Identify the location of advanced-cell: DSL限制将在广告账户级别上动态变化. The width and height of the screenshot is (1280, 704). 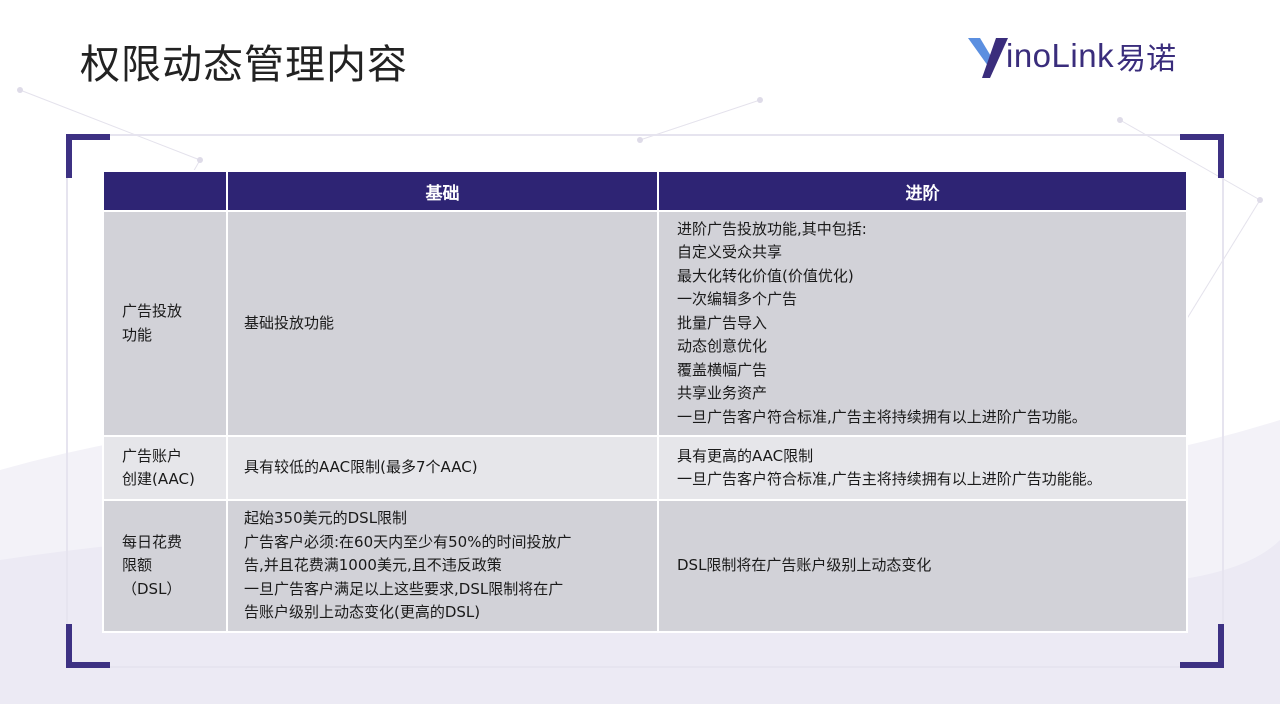
(922, 566).